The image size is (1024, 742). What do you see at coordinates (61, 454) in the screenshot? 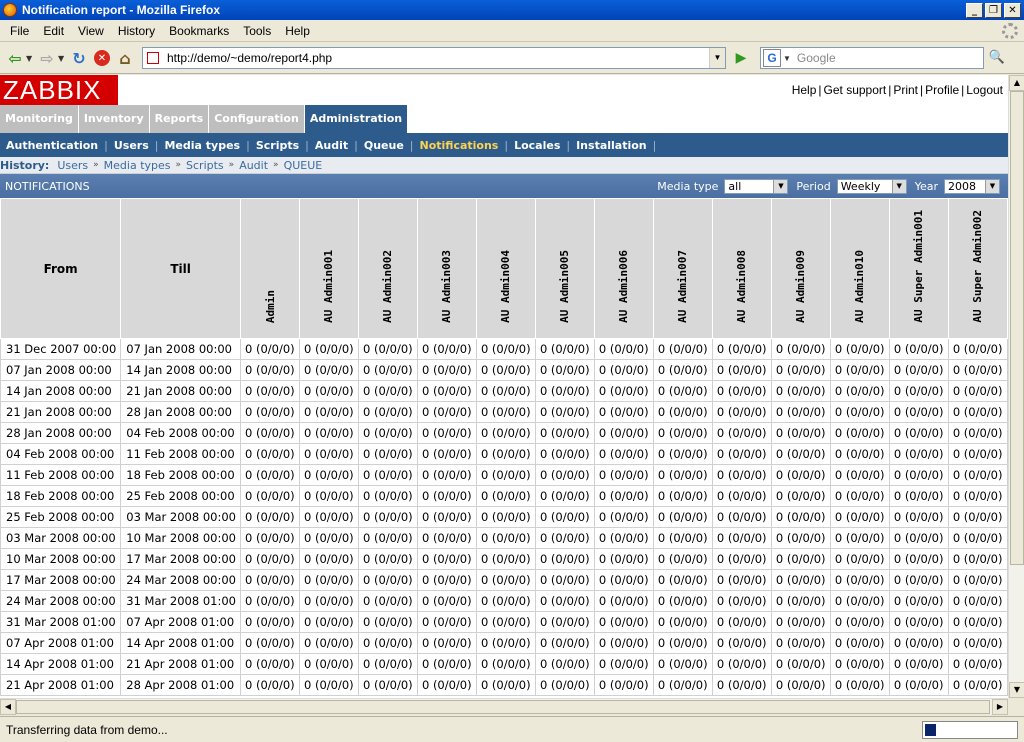
I see `cell-from: 04 Feb 2008 00:00` at bounding box center [61, 454].